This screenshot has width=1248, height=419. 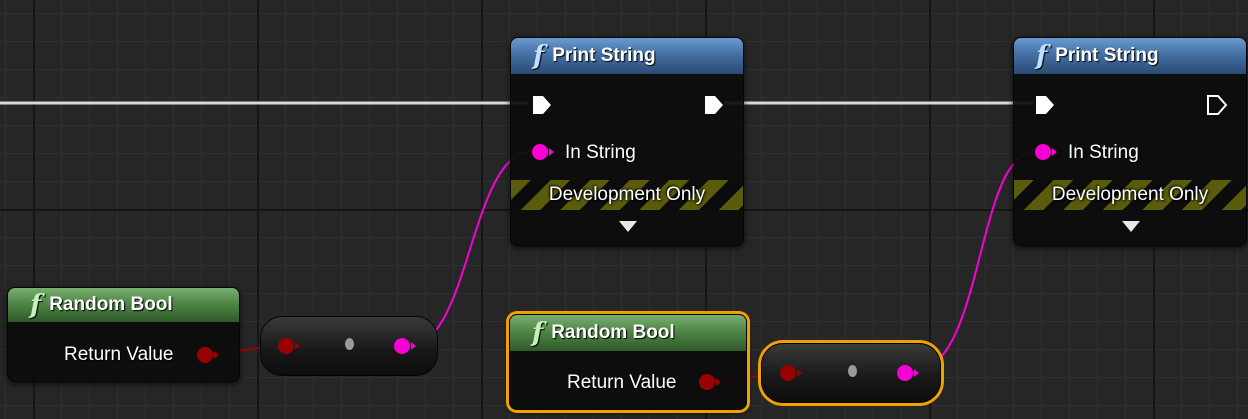 I want to click on print-string-header-1: f Print String, so click(x=627, y=56).